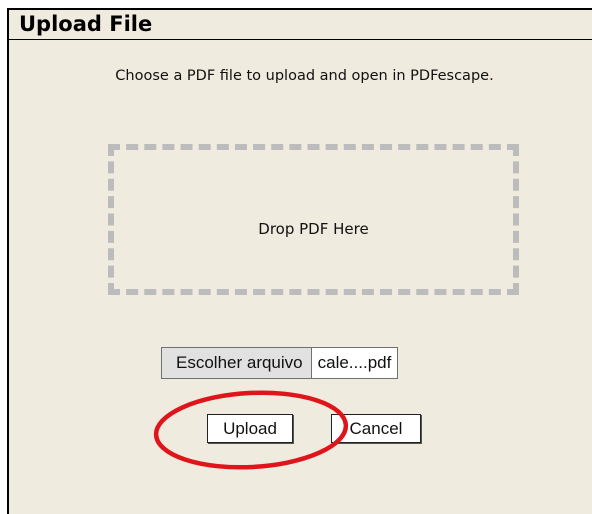 This screenshot has width=592, height=514. What do you see at coordinates (300, 25) in the screenshot?
I see `dialog-title-bar: Upload File` at bounding box center [300, 25].